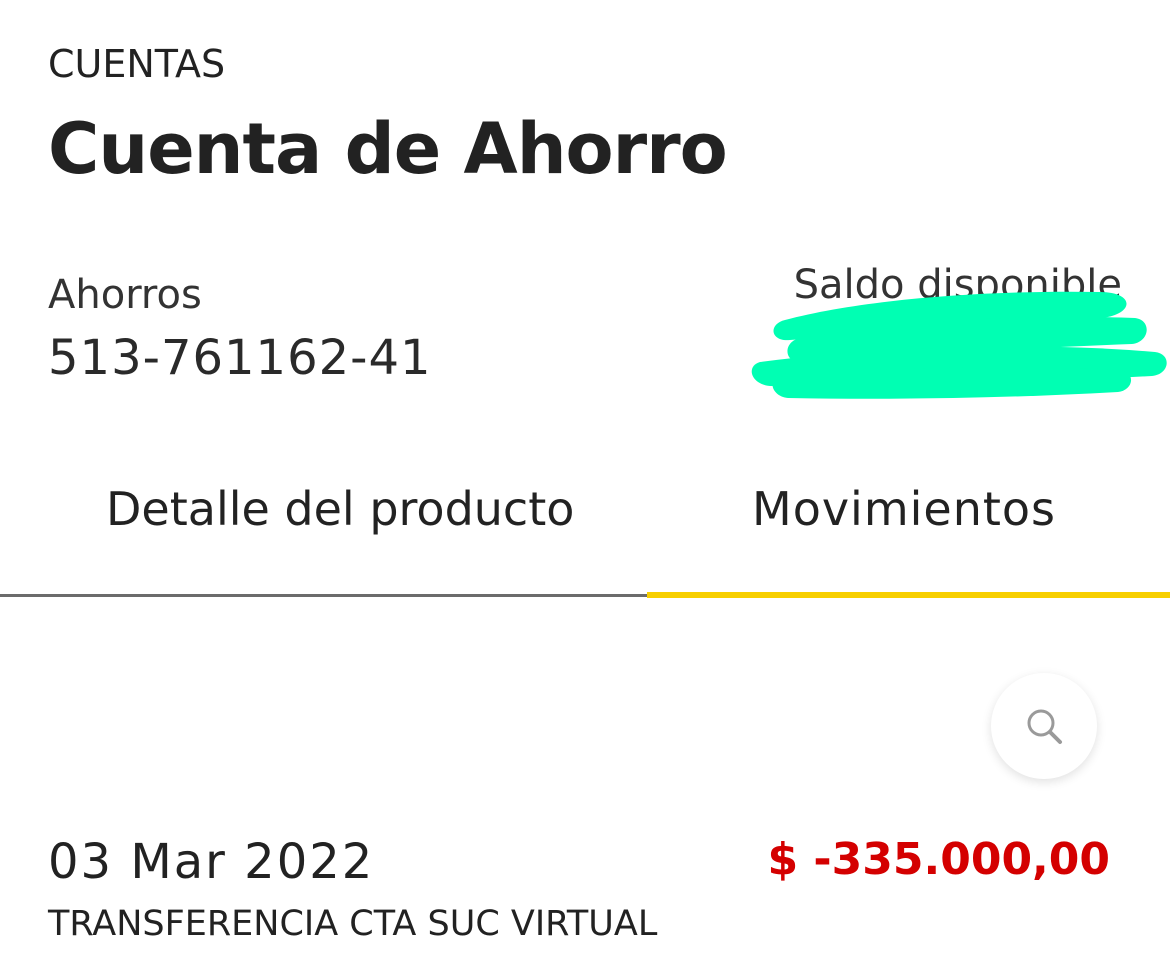 The width and height of the screenshot is (1170, 980). I want to click on account-type: Ahorros, so click(125, 295).